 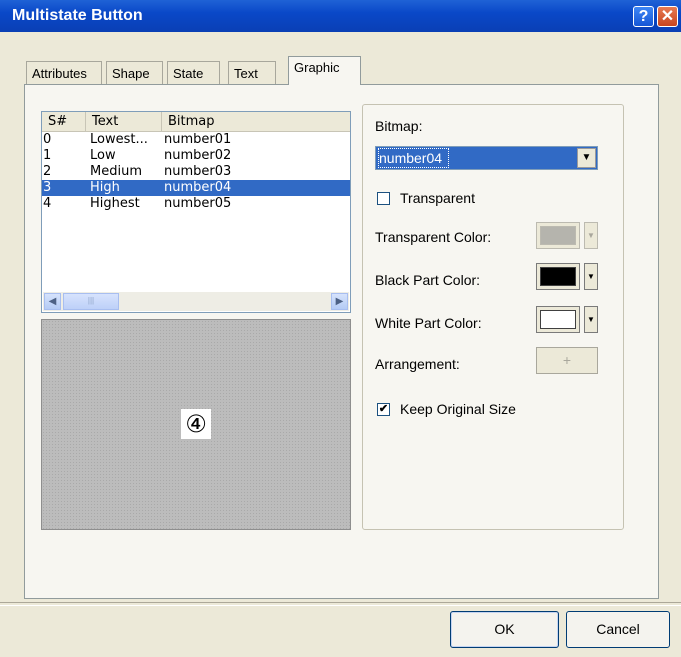 I want to click on list-item: 4 Highest number05, so click(x=196, y=204).